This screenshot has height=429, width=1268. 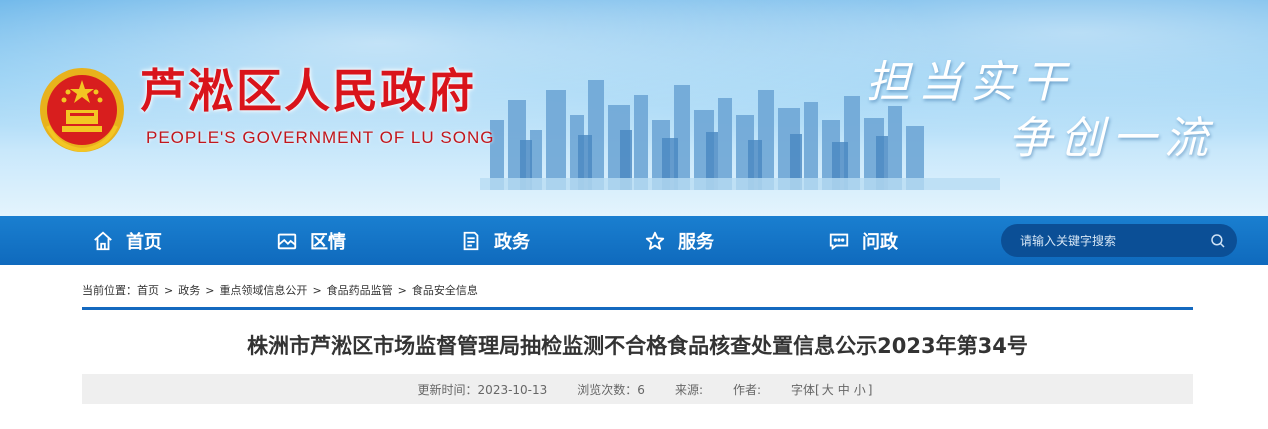 I want to click on main-nav-bar: 首页 区情 政务 服务 问政, so click(x=634, y=240).